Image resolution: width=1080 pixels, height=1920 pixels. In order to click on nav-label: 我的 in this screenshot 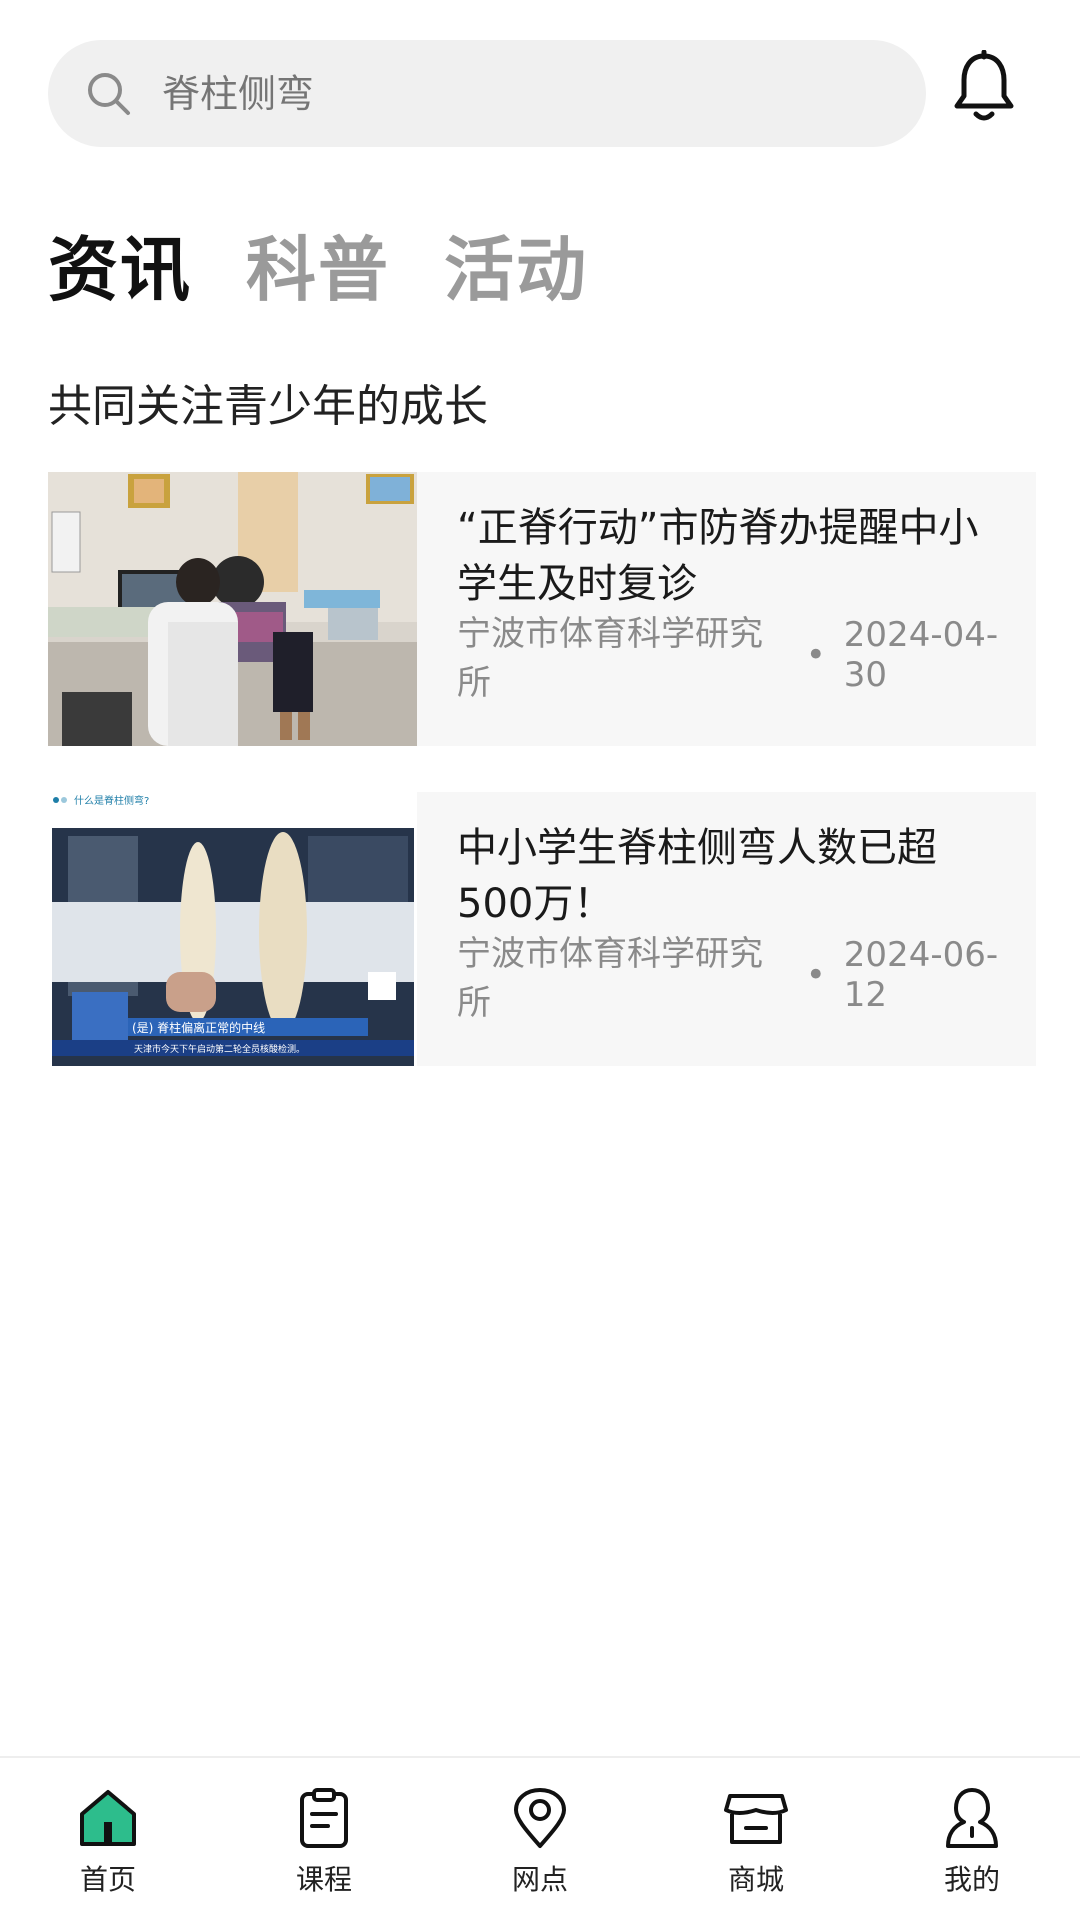, I will do `click(971, 1879)`.